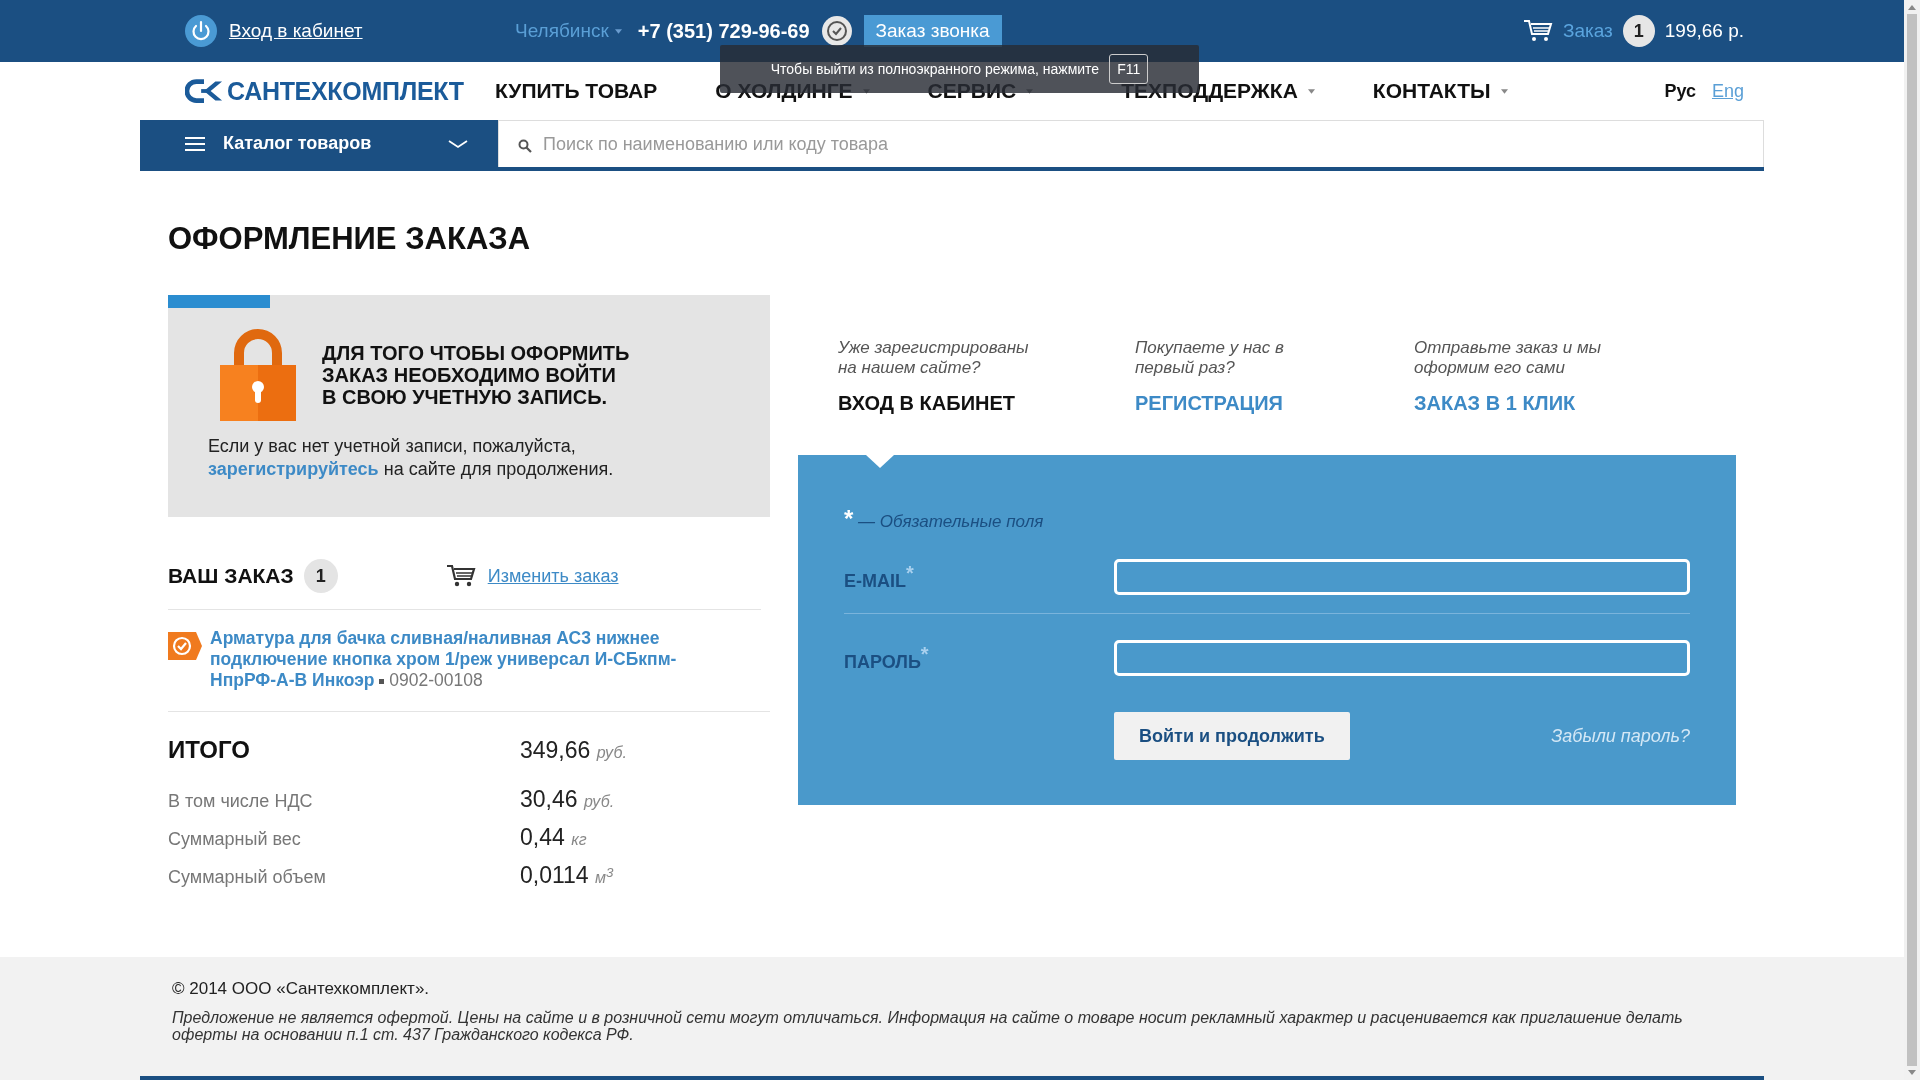 The width and height of the screenshot is (1920, 1080). Describe the element at coordinates (836, 31) in the screenshot. I see `clock-icon` at that location.